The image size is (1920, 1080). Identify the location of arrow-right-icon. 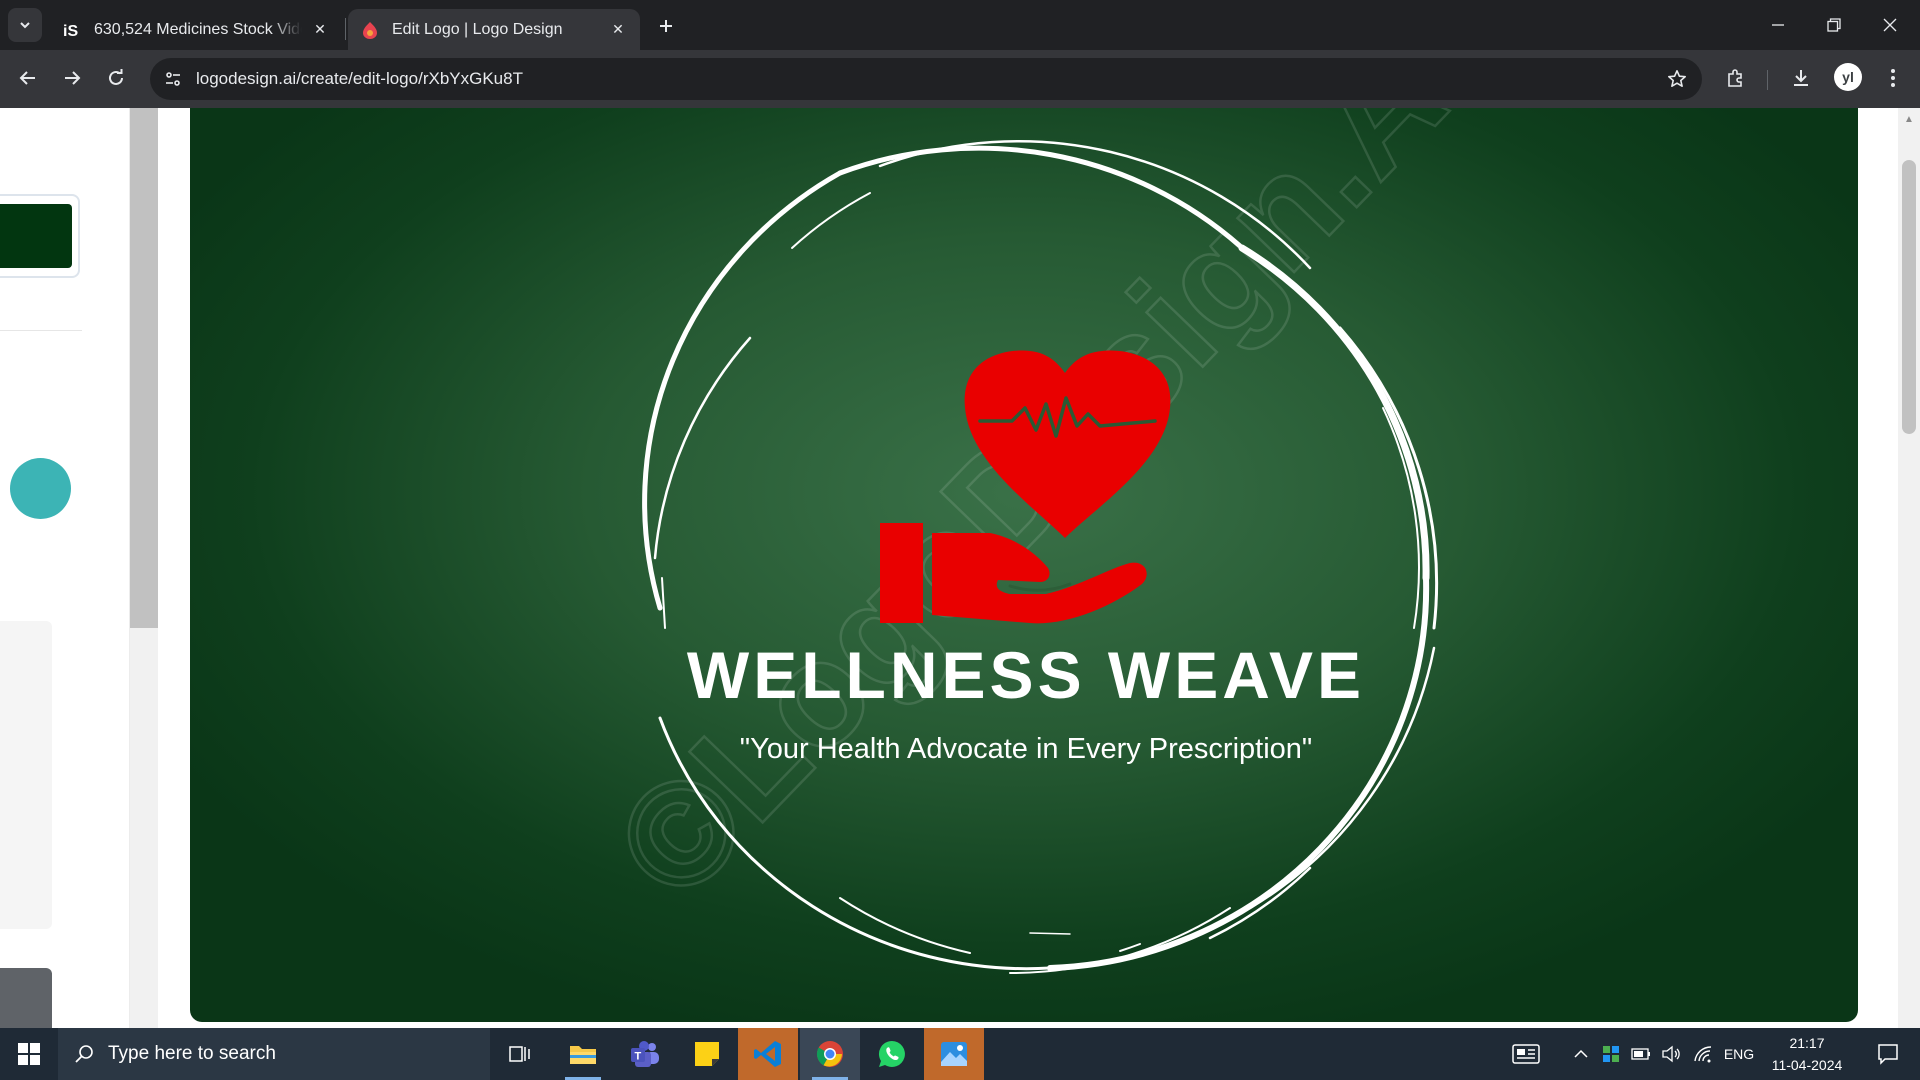
(73, 78).